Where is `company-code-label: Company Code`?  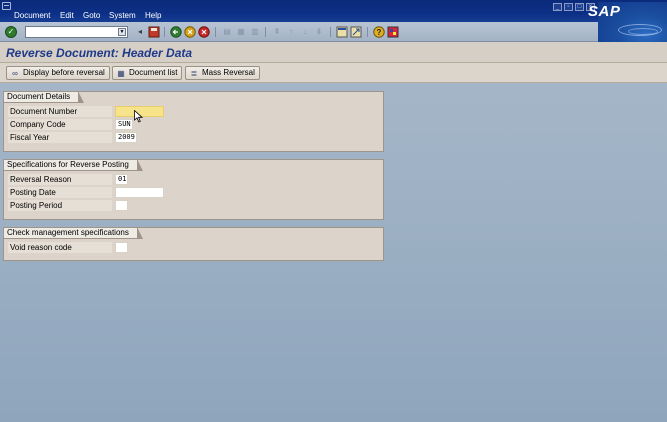
company-code-label: Company Code is located at coordinates (60, 124).